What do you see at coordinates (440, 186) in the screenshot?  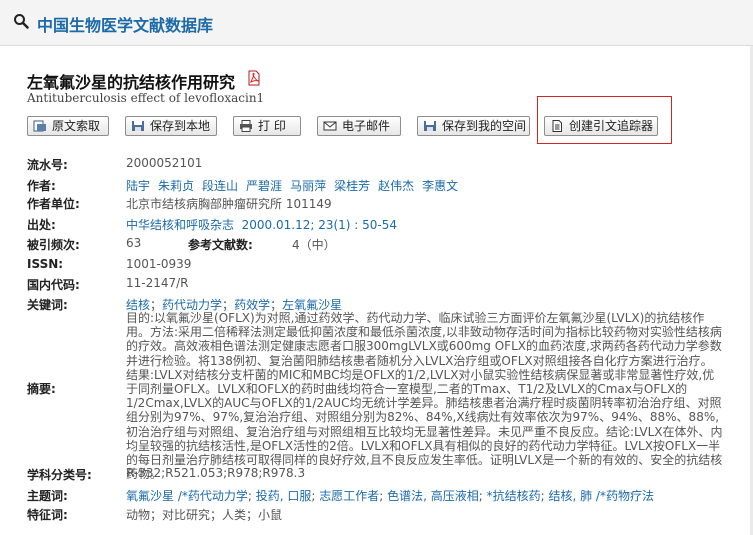 I see `author-link: 李惠文` at bounding box center [440, 186].